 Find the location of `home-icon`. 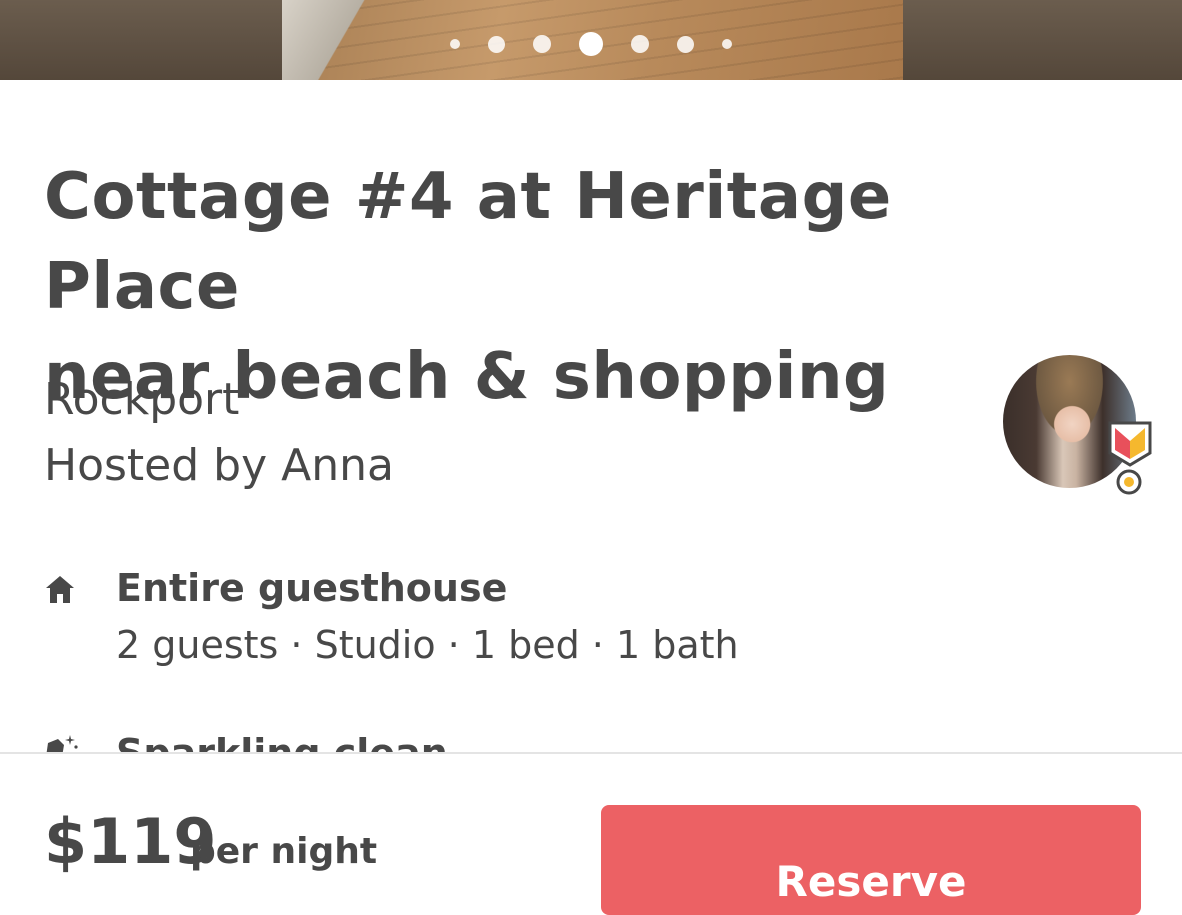

home-icon is located at coordinates (60, 589).